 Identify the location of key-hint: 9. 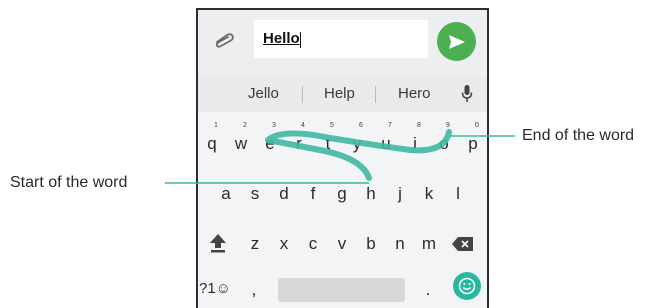
(448, 125).